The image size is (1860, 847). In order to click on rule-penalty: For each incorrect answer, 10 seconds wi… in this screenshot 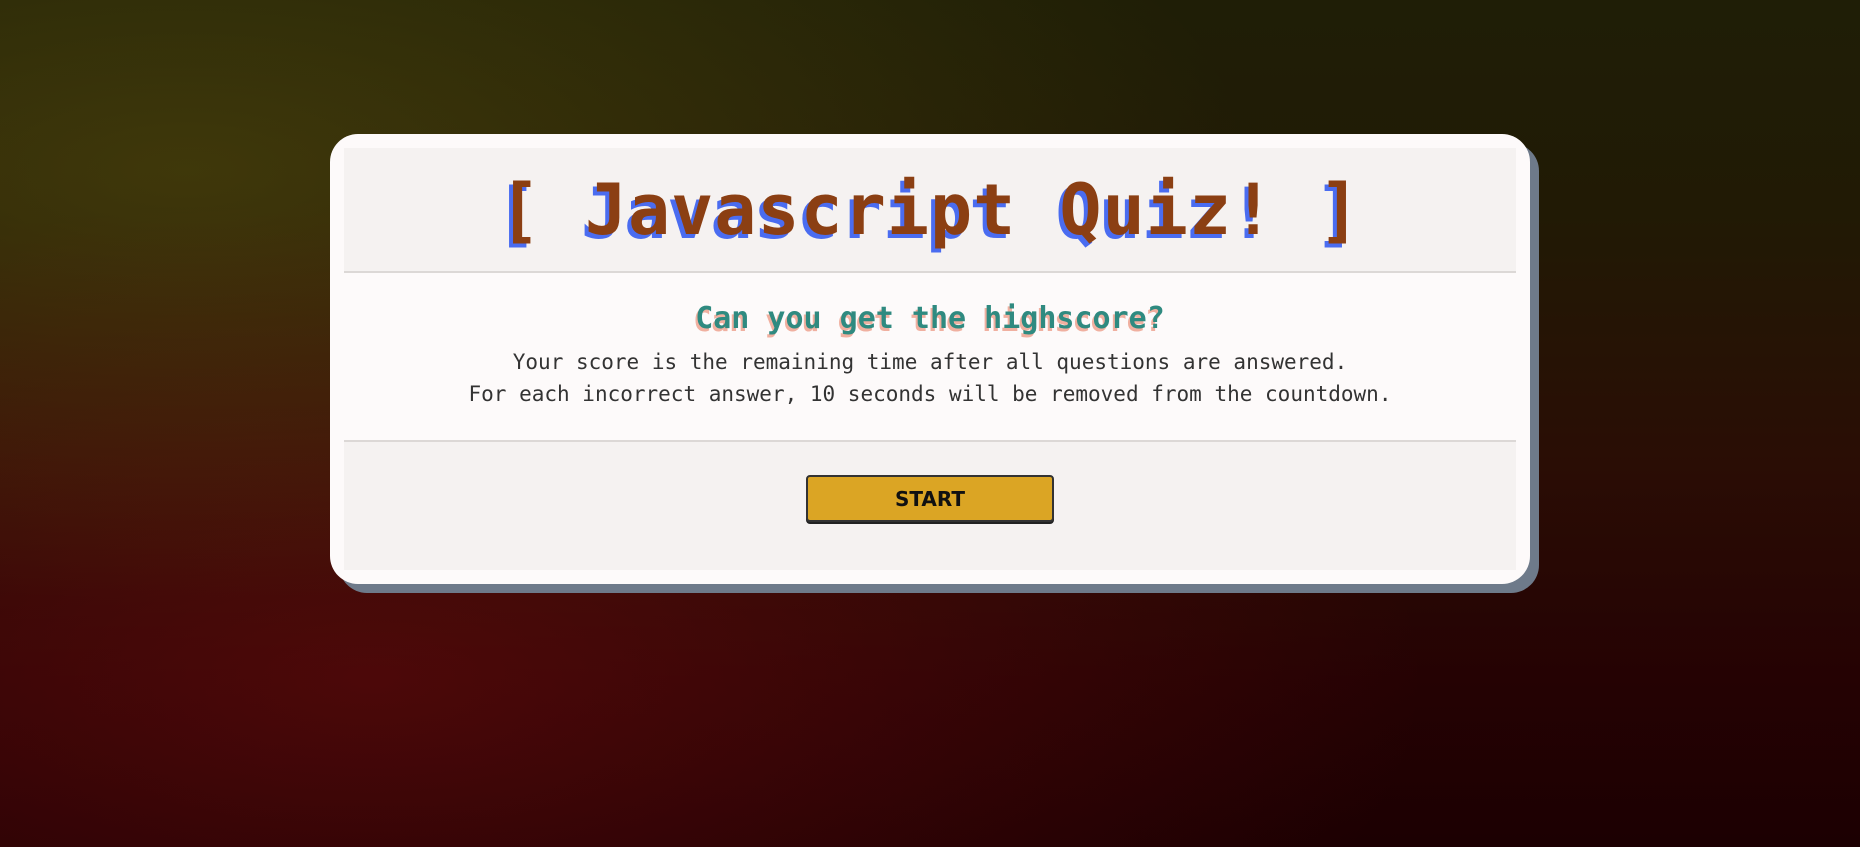, I will do `click(930, 394)`.